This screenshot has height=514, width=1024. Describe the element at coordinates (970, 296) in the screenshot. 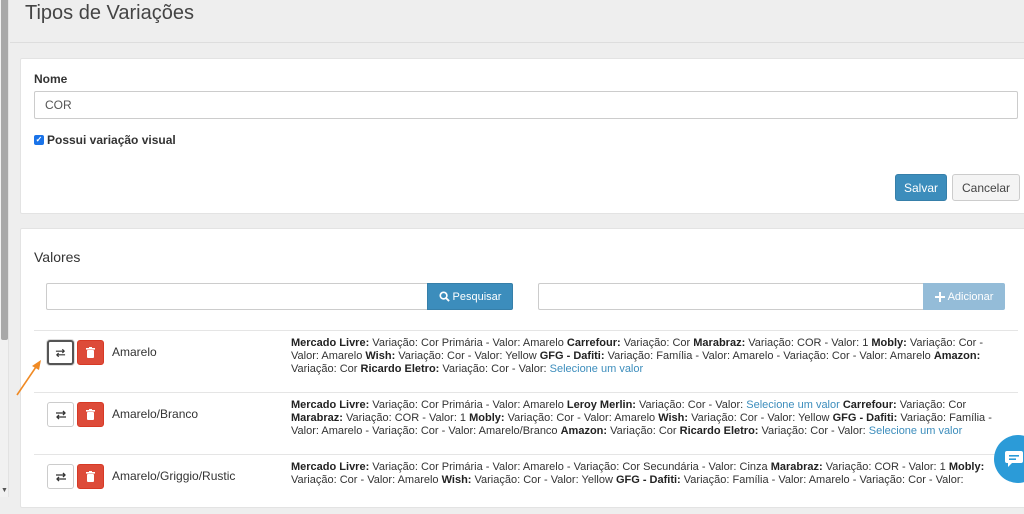

I see `add-button-label: Adicionar` at that location.